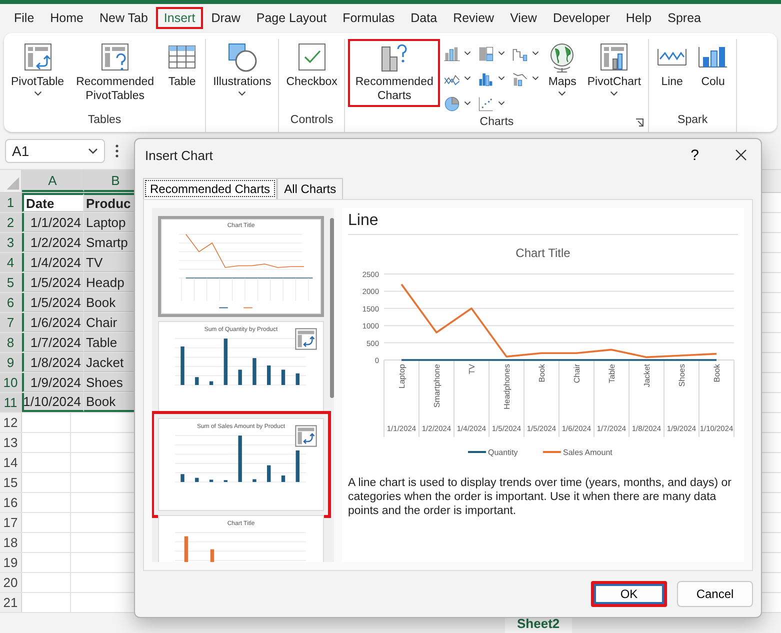 The height and width of the screenshot is (633, 781). I want to click on category-label: TV, so click(472, 369).